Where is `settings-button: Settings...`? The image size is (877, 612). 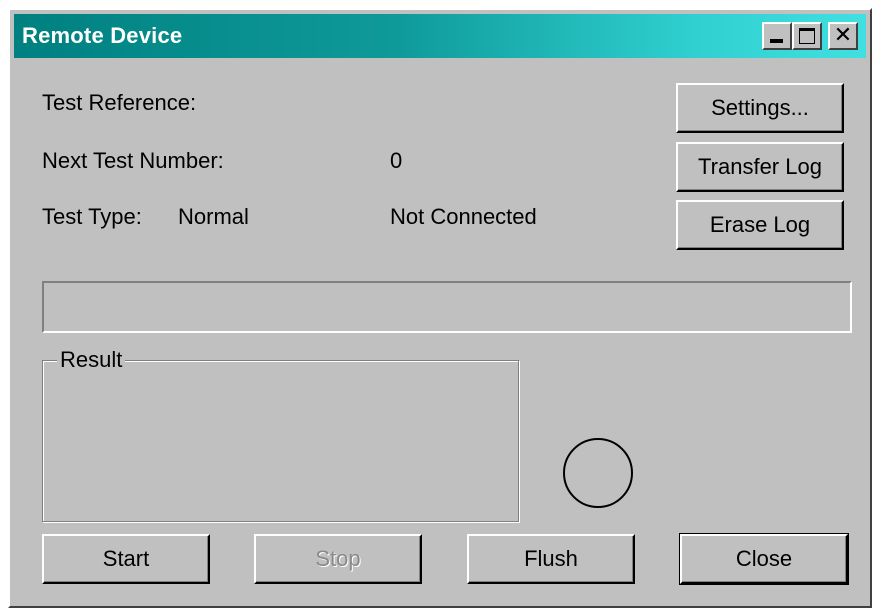 settings-button: Settings... is located at coordinates (760, 108).